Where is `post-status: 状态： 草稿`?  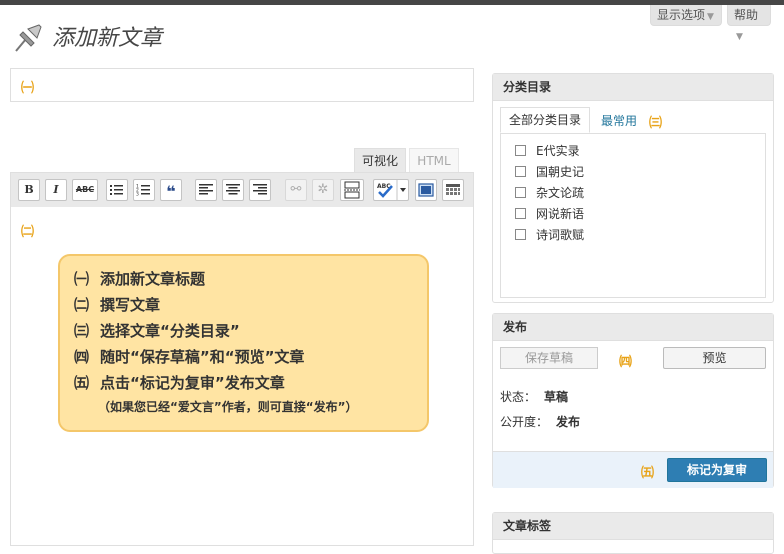 post-status: 状态： 草稿 is located at coordinates (534, 396).